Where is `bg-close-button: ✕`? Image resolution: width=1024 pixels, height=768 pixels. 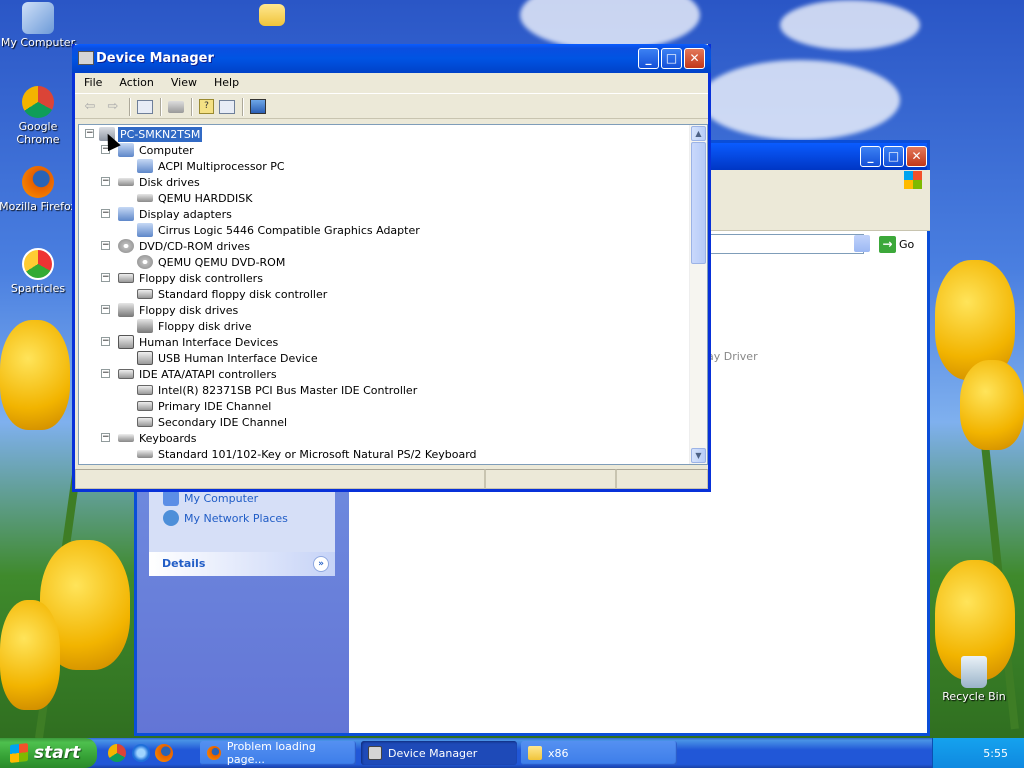 bg-close-button: ✕ is located at coordinates (916, 156).